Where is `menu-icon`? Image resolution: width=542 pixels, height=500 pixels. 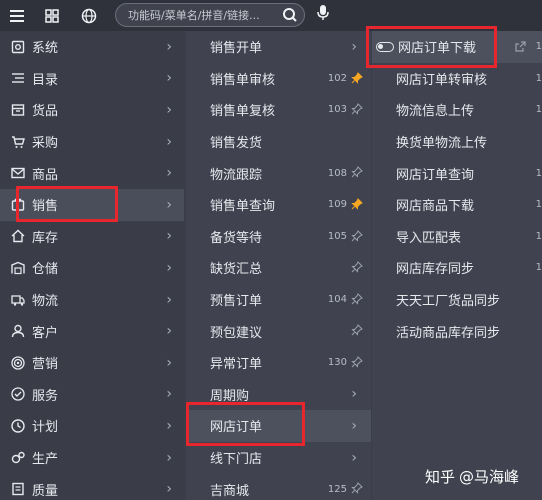
menu-icon is located at coordinates (17, 16).